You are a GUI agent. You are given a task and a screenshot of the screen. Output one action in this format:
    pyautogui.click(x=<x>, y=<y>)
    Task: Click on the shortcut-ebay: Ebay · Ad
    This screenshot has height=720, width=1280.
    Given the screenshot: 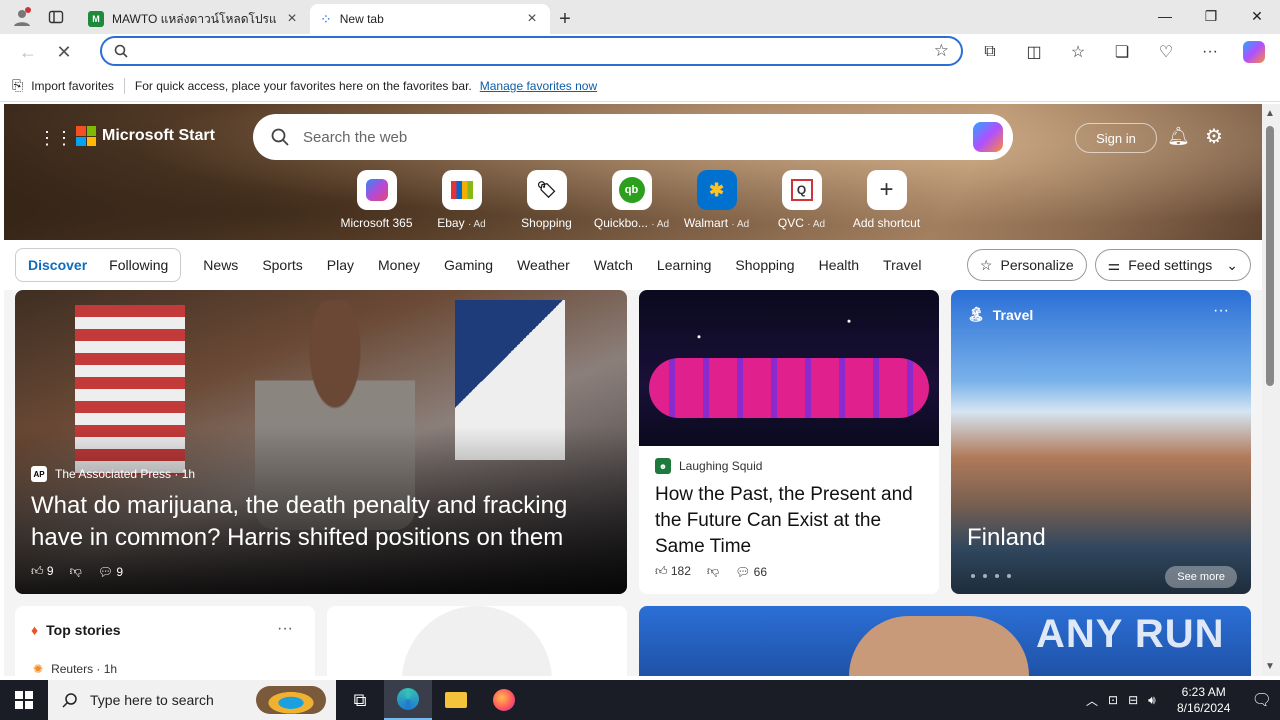 What is the action you would take?
    pyautogui.click(x=461, y=200)
    